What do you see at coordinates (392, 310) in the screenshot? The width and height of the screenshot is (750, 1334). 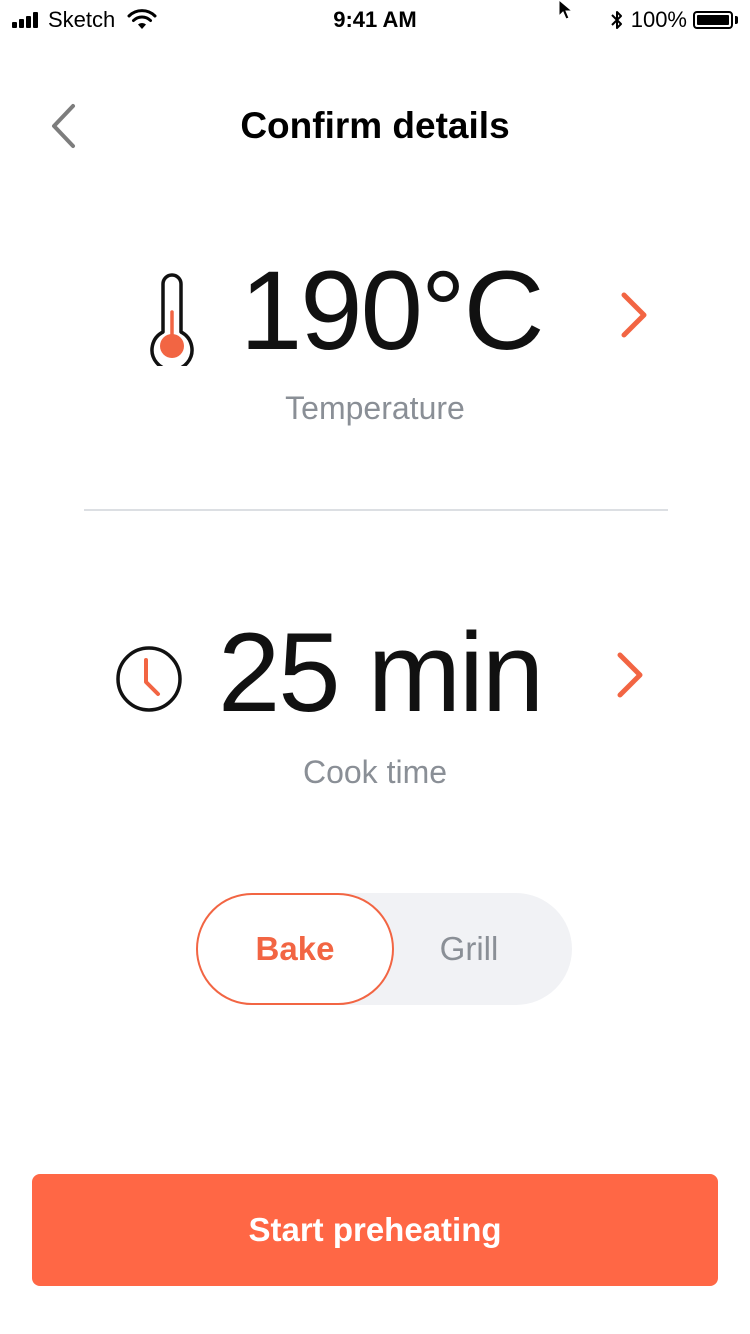 I see `temperature-value: 190°C` at bounding box center [392, 310].